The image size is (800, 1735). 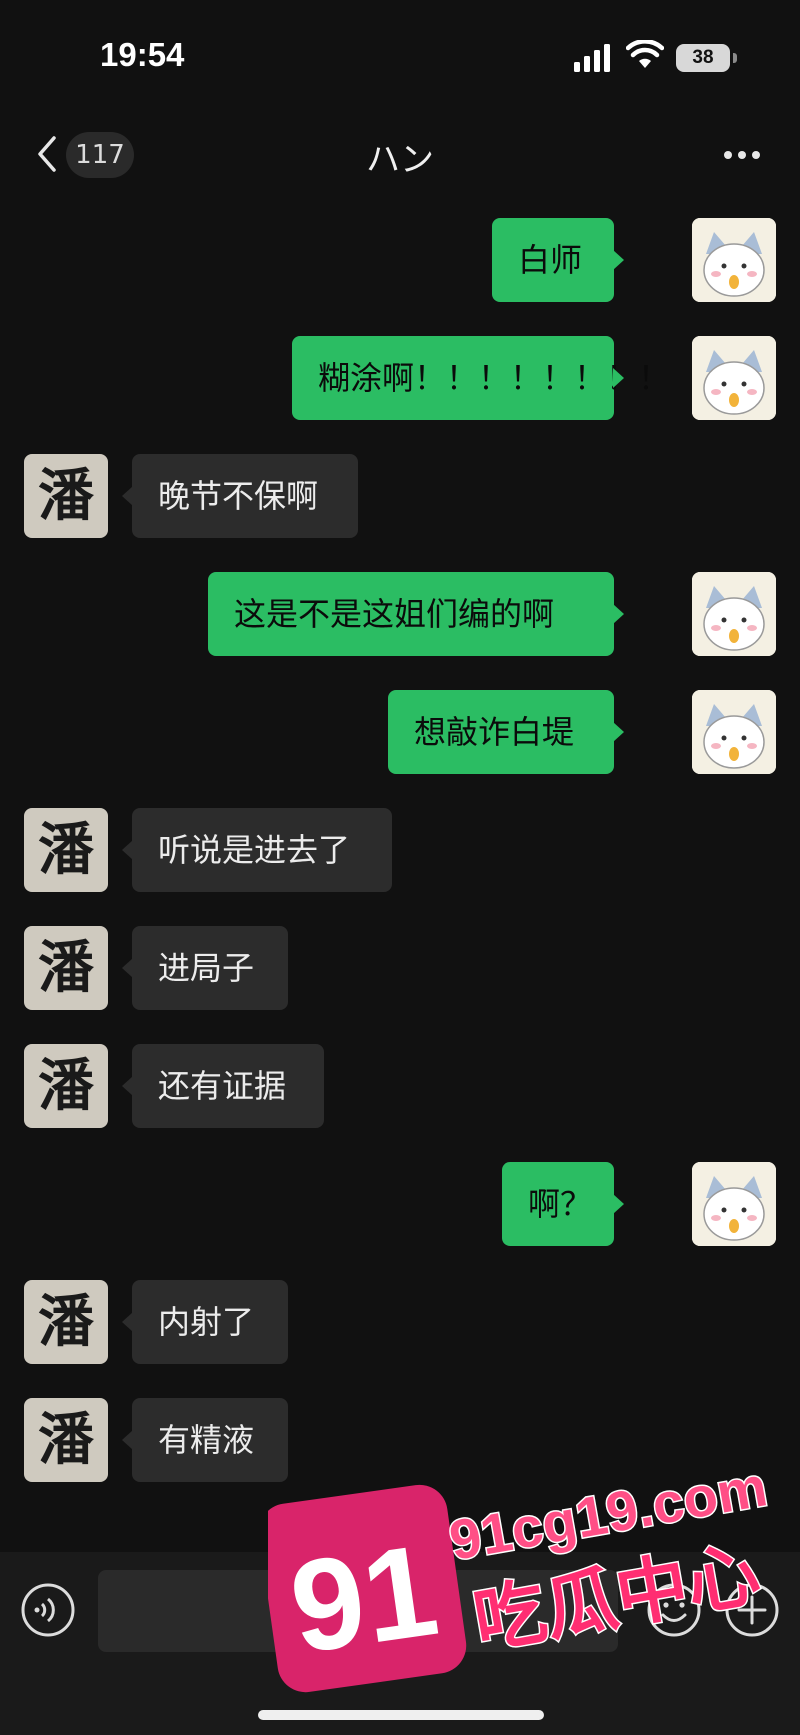 What do you see at coordinates (645, 54) in the screenshot?
I see `wifi-icon` at bounding box center [645, 54].